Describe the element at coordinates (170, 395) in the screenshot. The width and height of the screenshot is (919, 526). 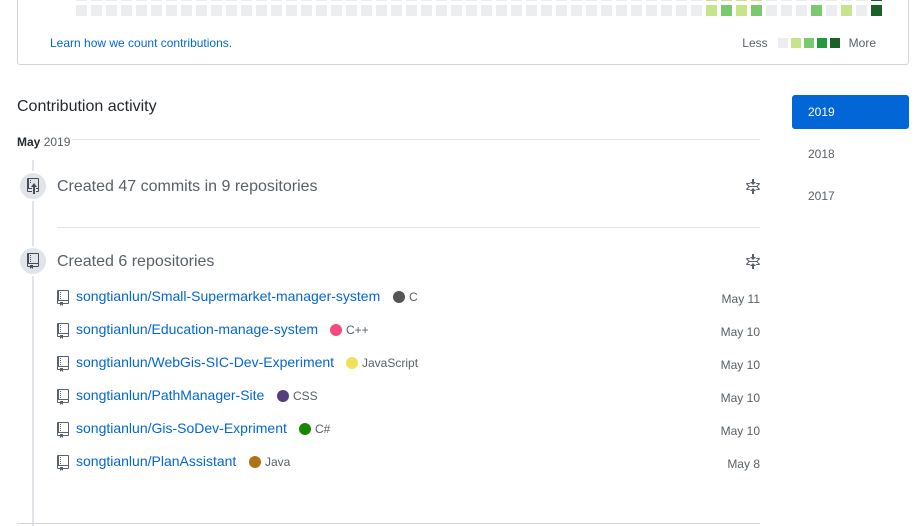
I see `repo-link: songtianlun/PathManager-Site` at that location.